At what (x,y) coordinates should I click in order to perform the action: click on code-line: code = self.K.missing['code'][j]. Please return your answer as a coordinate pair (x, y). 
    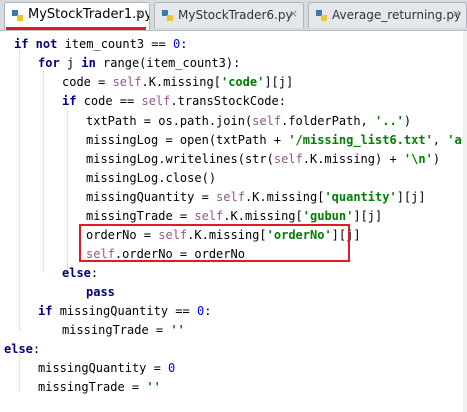
    Looking at the image, I should click on (177, 82).